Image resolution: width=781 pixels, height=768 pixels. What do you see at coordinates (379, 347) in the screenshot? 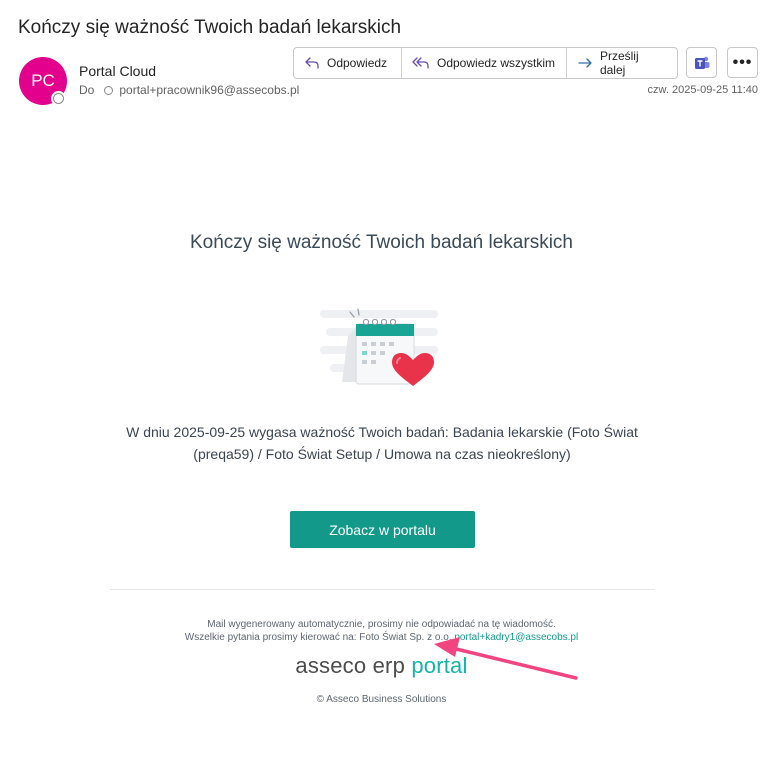
I see `calendar-heart-icon` at bounding box center [379, 347].